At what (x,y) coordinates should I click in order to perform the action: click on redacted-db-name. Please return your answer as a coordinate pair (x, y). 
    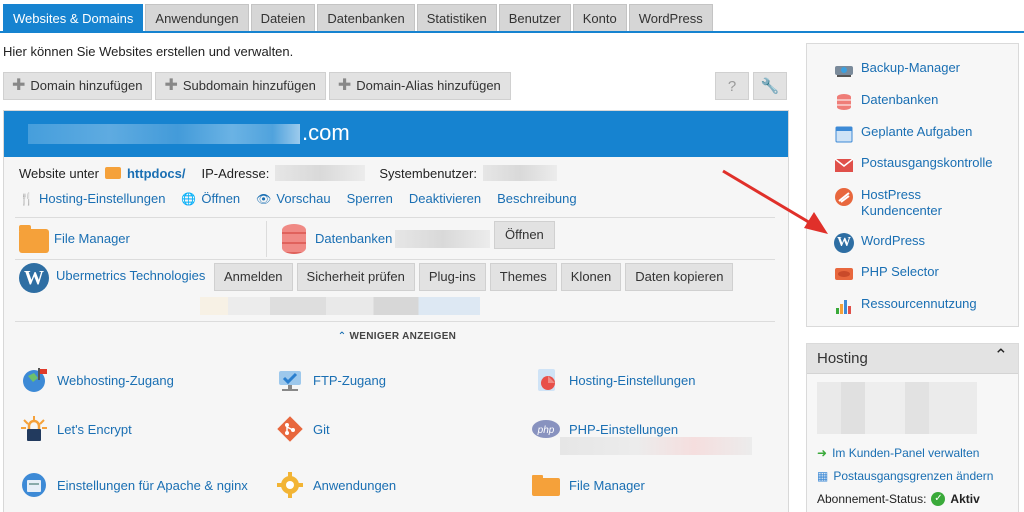
    Looking at the image, I should click on (442, 239).